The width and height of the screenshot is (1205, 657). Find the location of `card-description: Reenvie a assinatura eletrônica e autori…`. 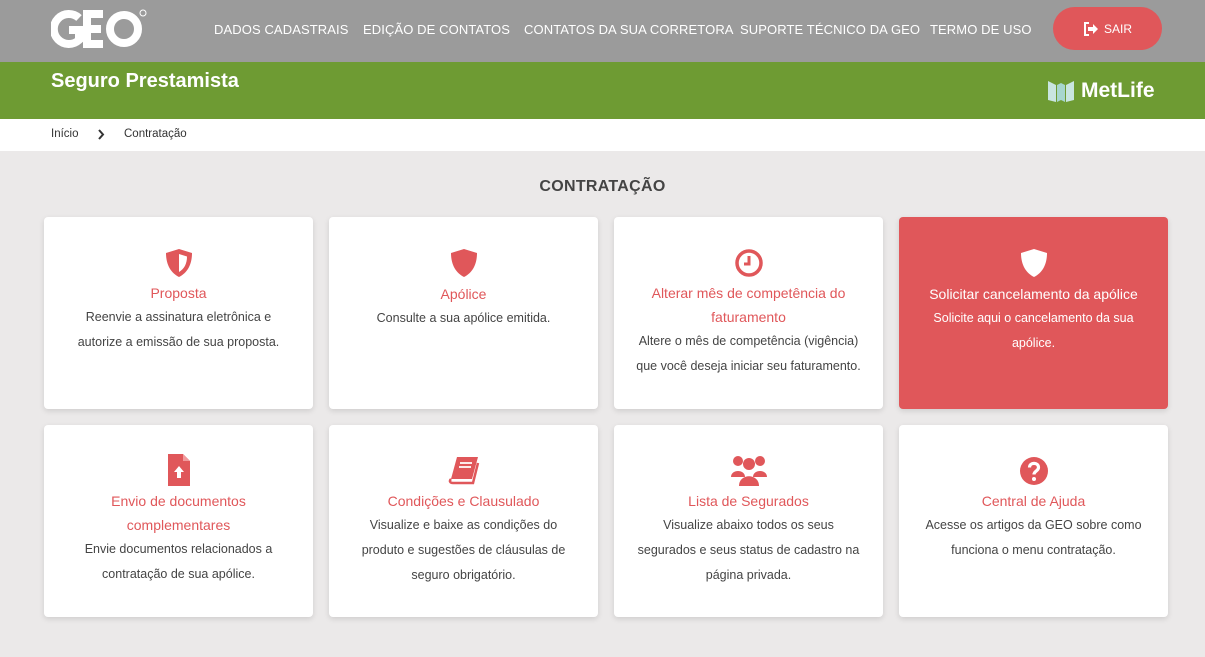

card-description: Reenvie a assinatura eletrônica e autori… is located at coordinates (178, 329).